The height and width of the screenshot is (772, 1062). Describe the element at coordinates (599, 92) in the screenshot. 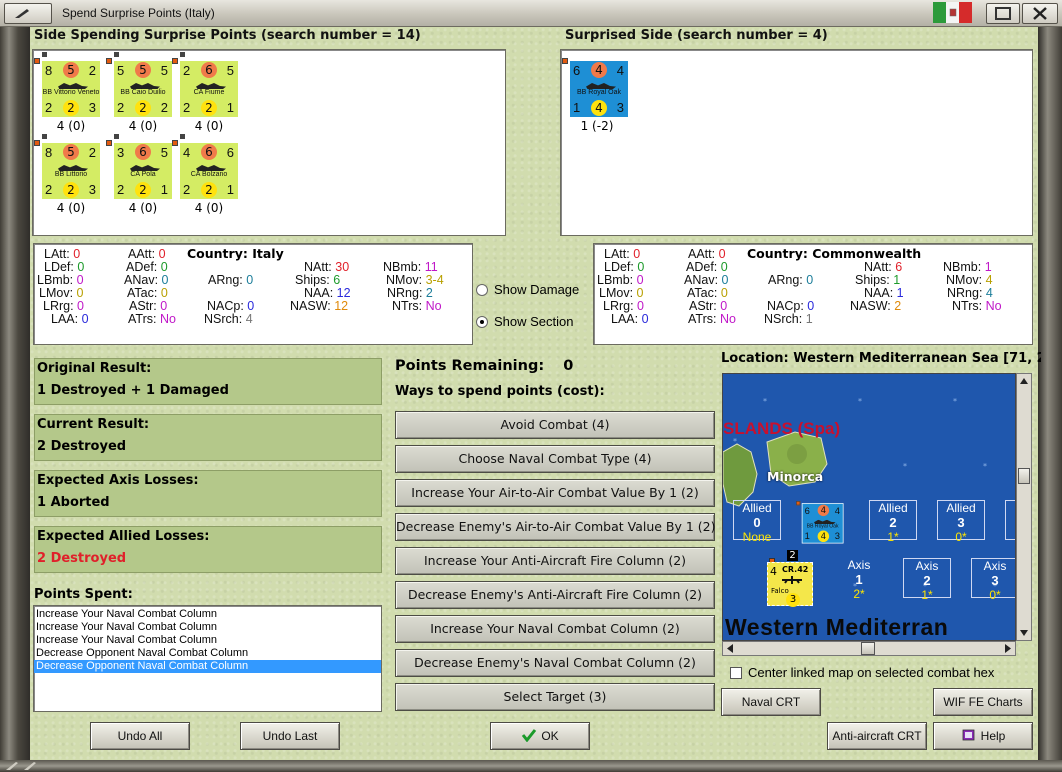

I see `counter-name: BB Royal Oak` at that location.